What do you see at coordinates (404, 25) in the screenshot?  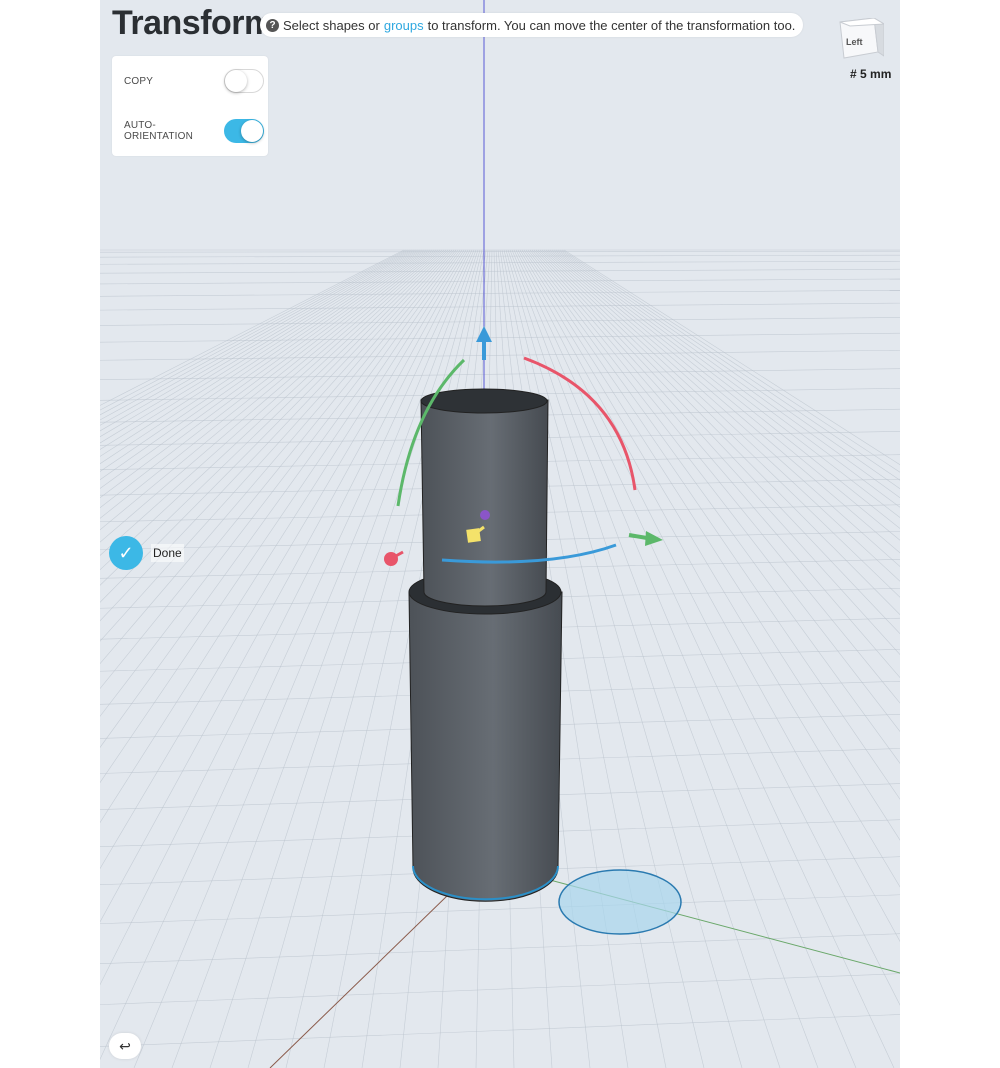 I see `groups-link: groups` at bounding box center [404, 25].